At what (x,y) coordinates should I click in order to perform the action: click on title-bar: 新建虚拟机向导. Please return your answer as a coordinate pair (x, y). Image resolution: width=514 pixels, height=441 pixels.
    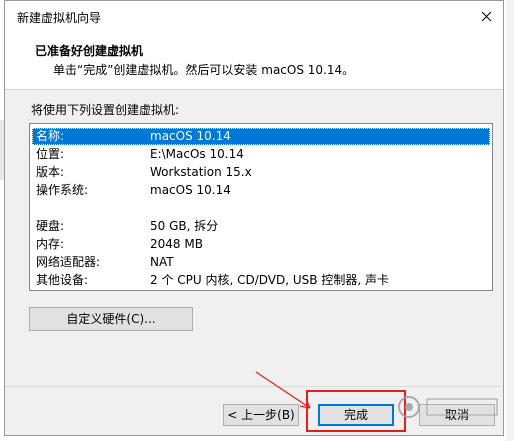
    Looking at the image, I should click on (254, 16).